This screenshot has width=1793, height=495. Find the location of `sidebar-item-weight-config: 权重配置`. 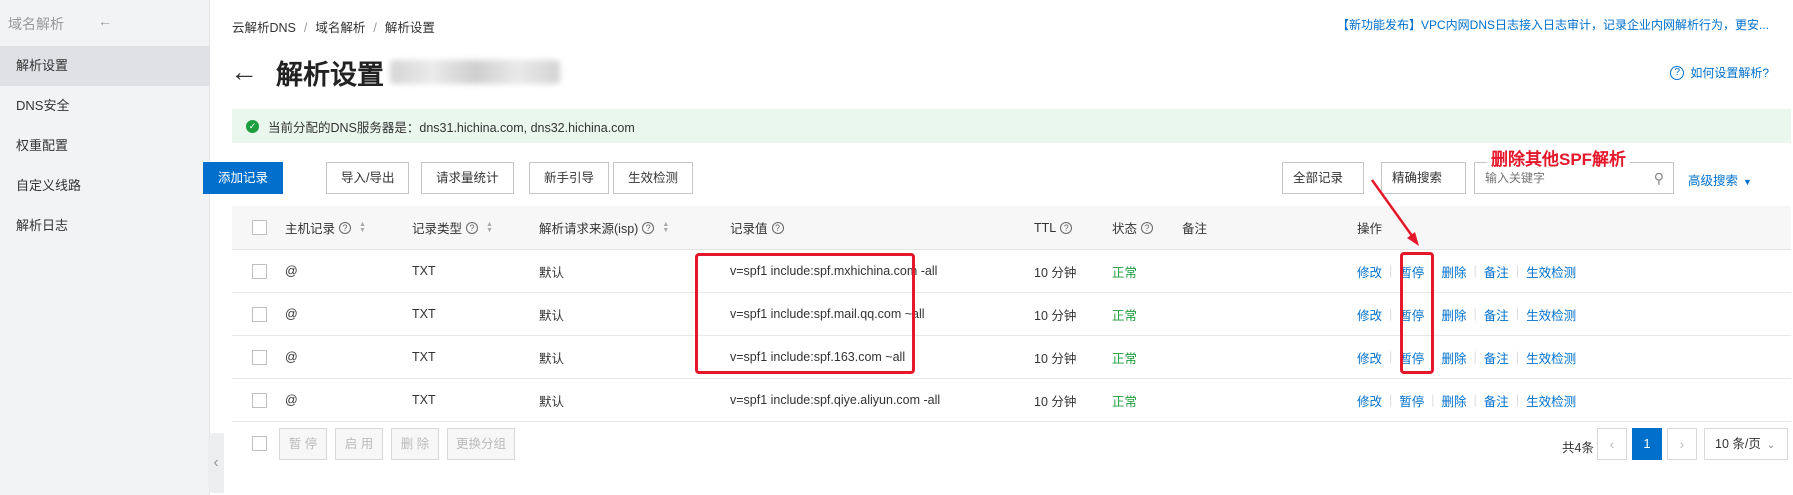

sidebar-item-weight-config: 权重配置 is located at coordinates (105, 146).